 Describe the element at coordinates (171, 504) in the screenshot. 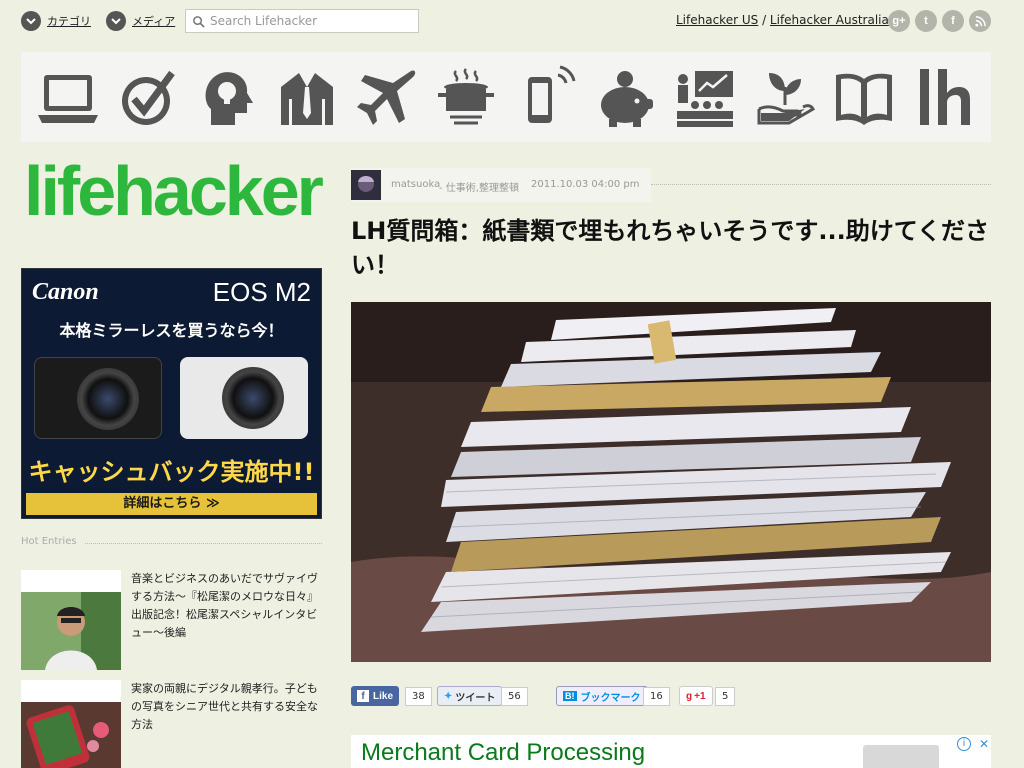

I see `ad-detail-button: 詳細はこちら ≫` at that location.